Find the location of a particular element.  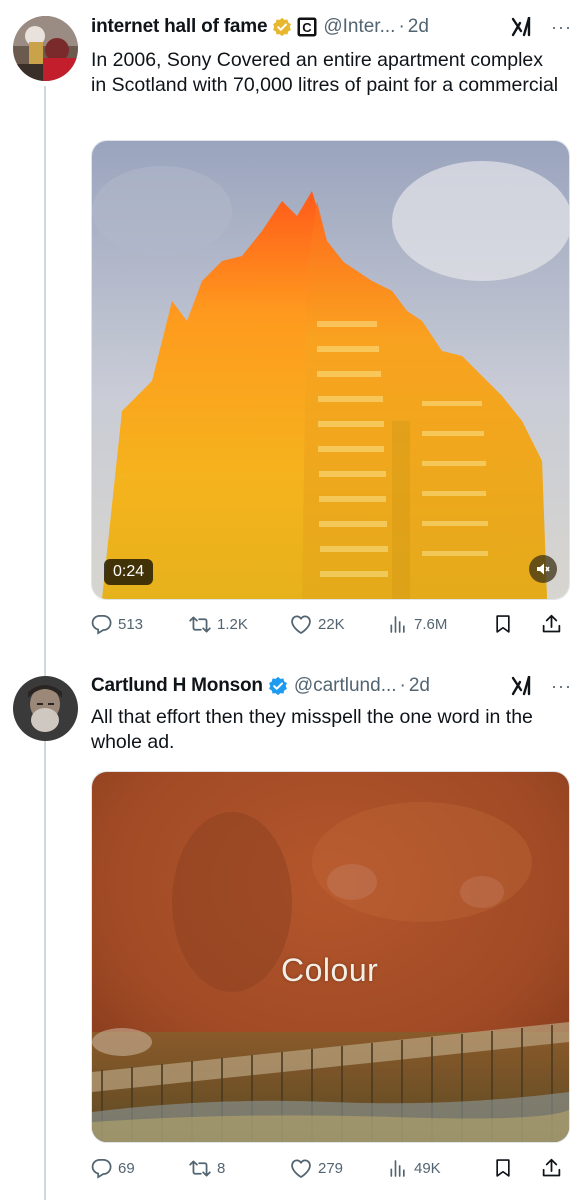

repost-button: 1.2K is located at coordinates (239, 624).